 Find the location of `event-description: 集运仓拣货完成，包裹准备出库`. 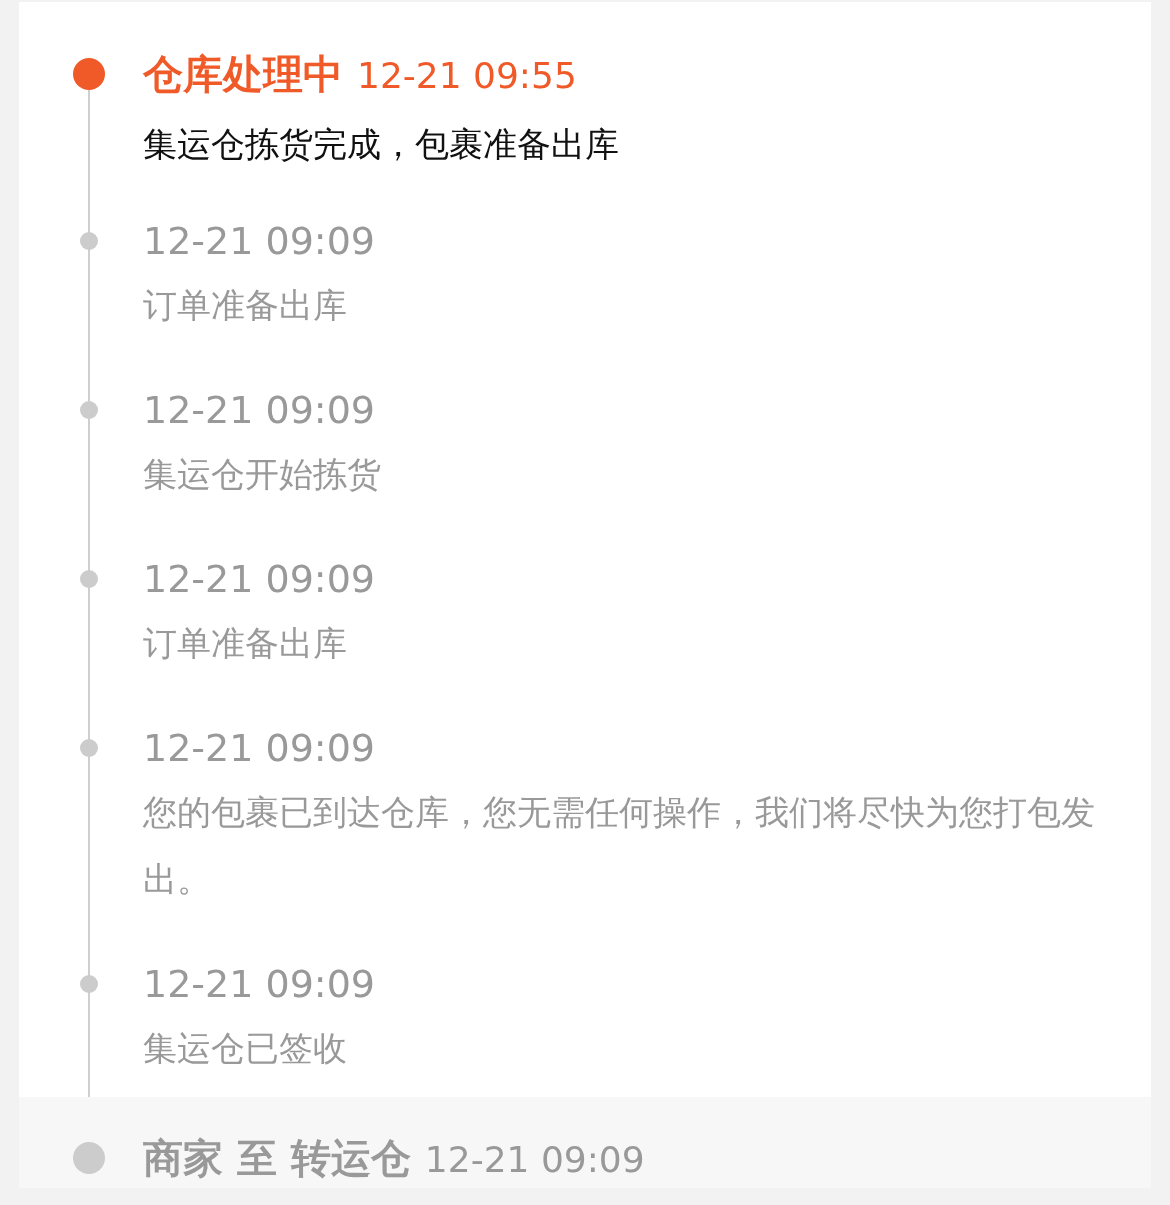

event-description: 集运仓拣货完成，包裹准备出库 is located at coordinates (381, 144).